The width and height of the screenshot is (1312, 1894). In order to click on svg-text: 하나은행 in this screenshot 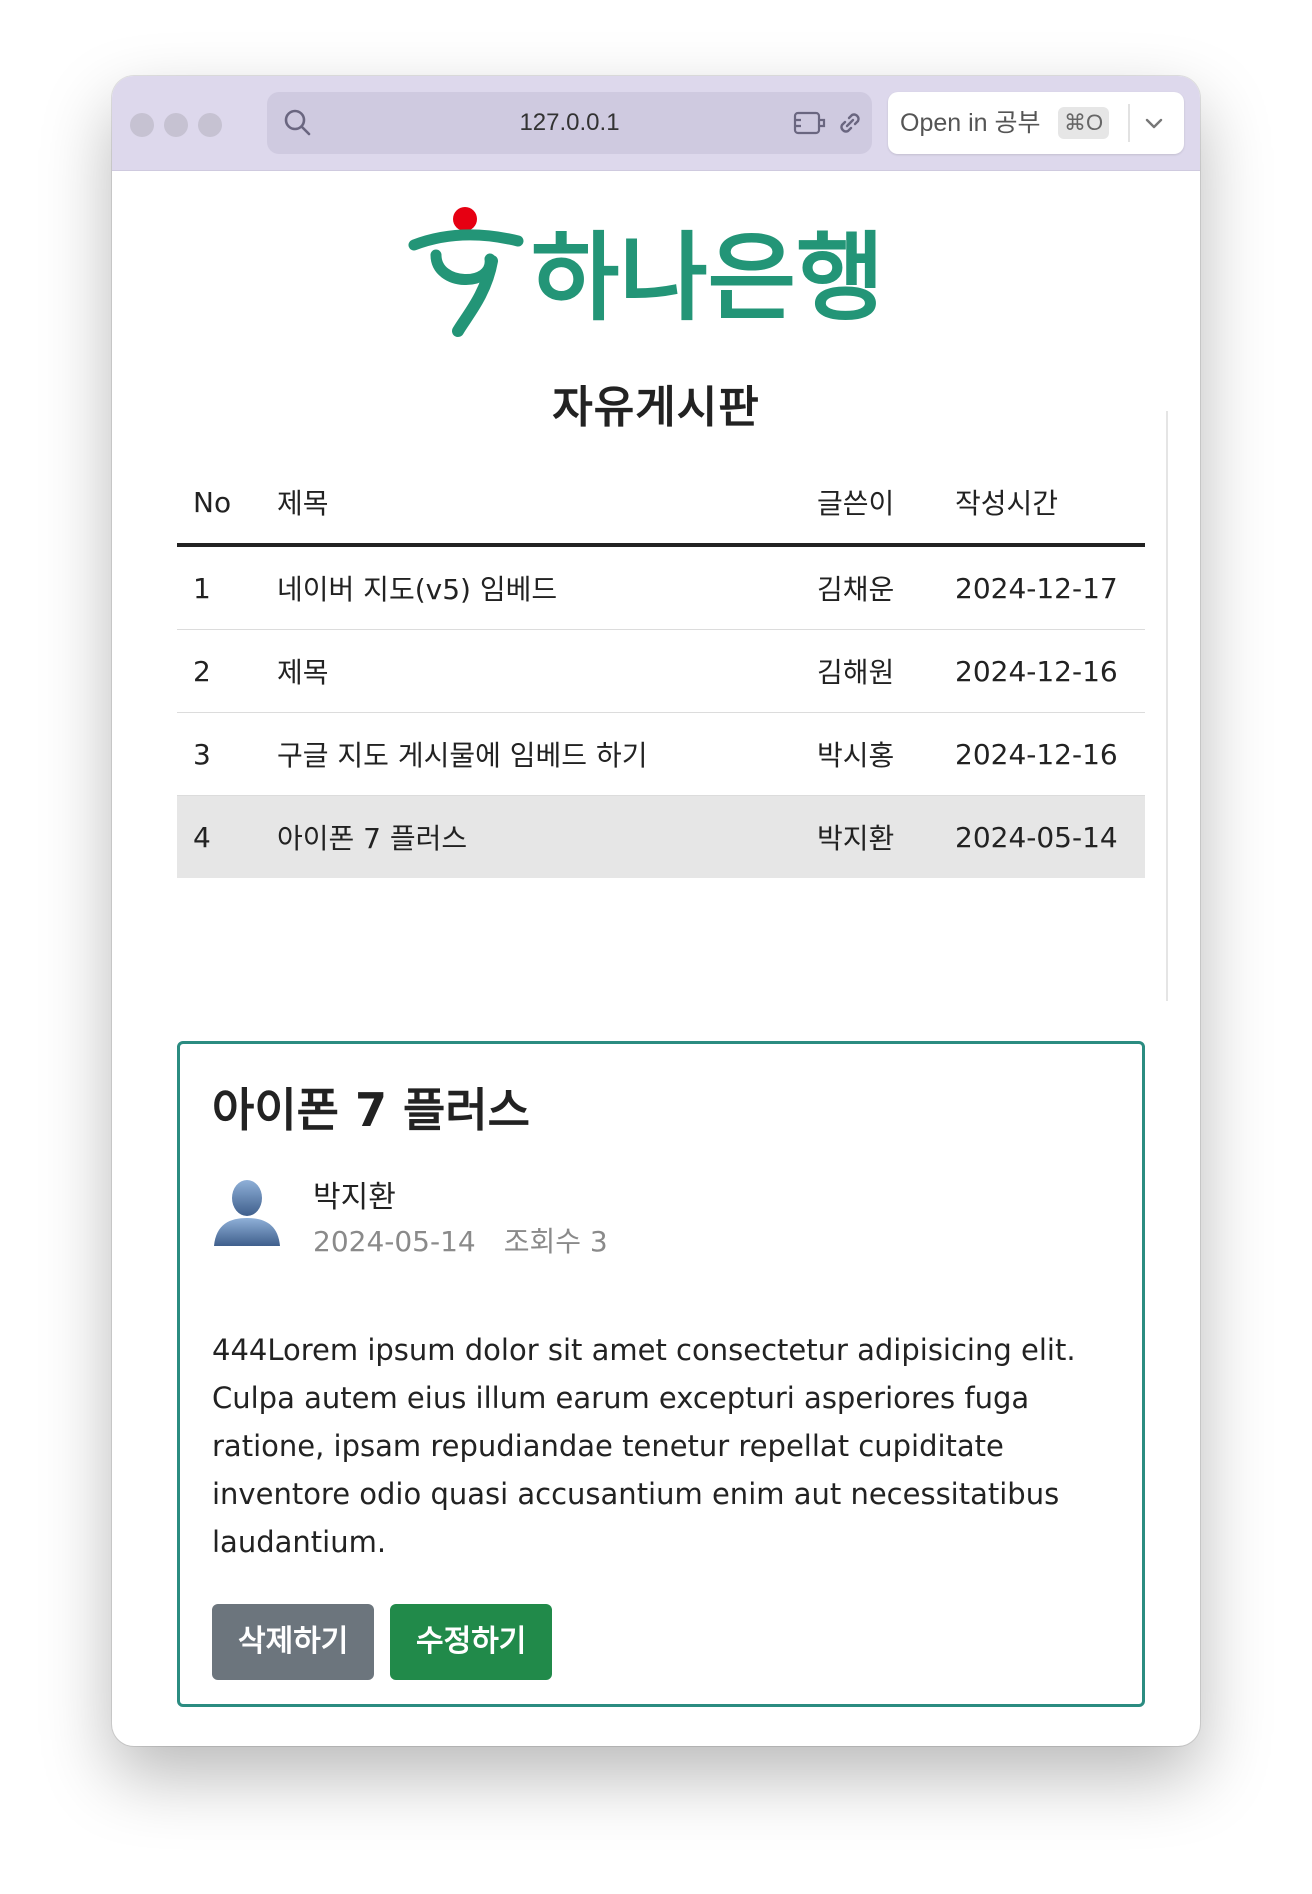, I will do `click(707, 278)`.